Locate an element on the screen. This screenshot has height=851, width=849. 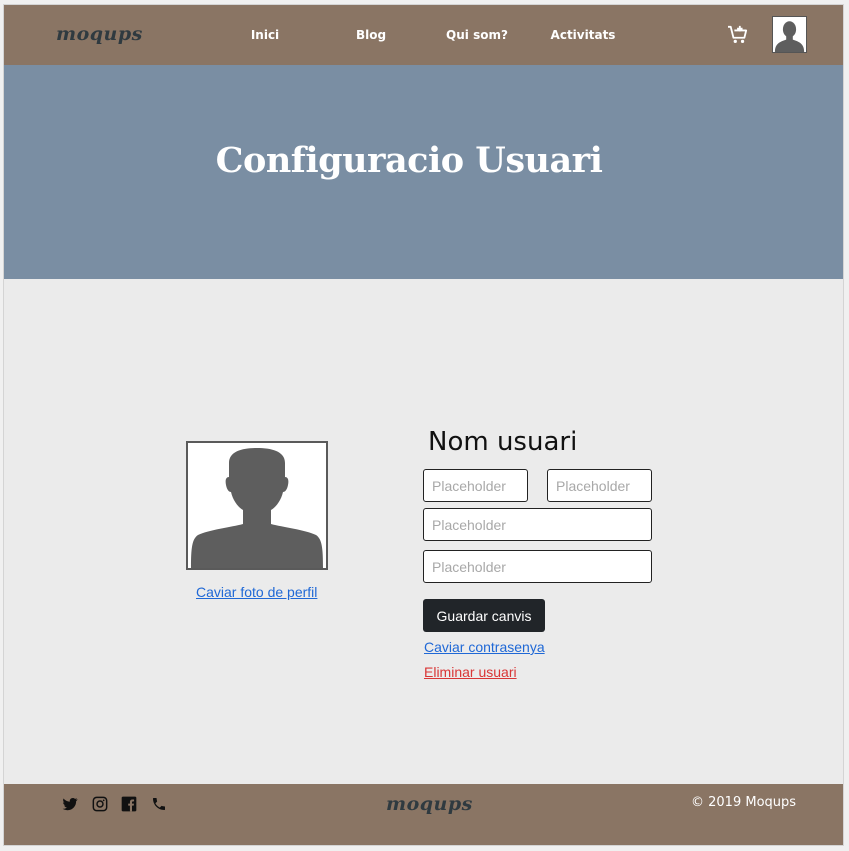
footer: moqups © 2019 Moqups is located at coordinates (423, 814).